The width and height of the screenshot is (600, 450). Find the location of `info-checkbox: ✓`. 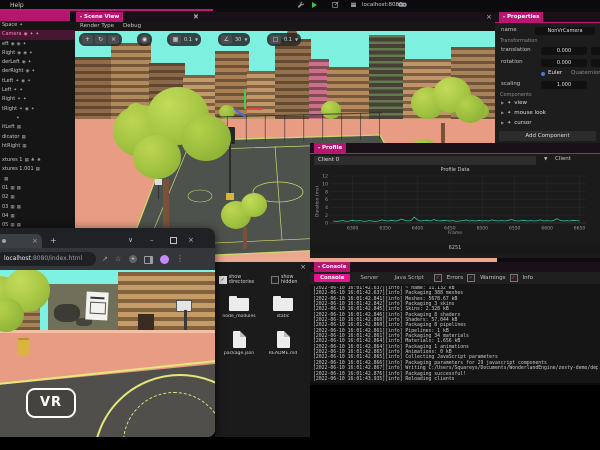

info-checkbox: ✓ is located at coordinates (513, 278).